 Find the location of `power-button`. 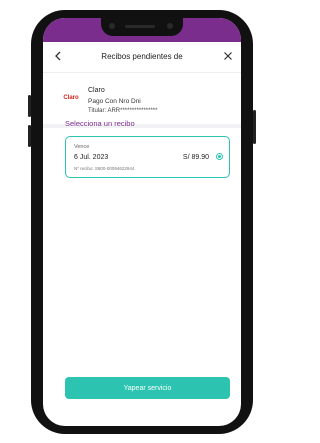

power-button is located at coordinates (254, 127).